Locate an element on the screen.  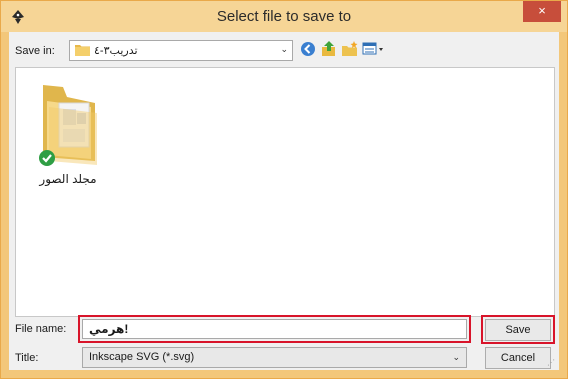
synced-check-icon is located at coordinates (47, 158).